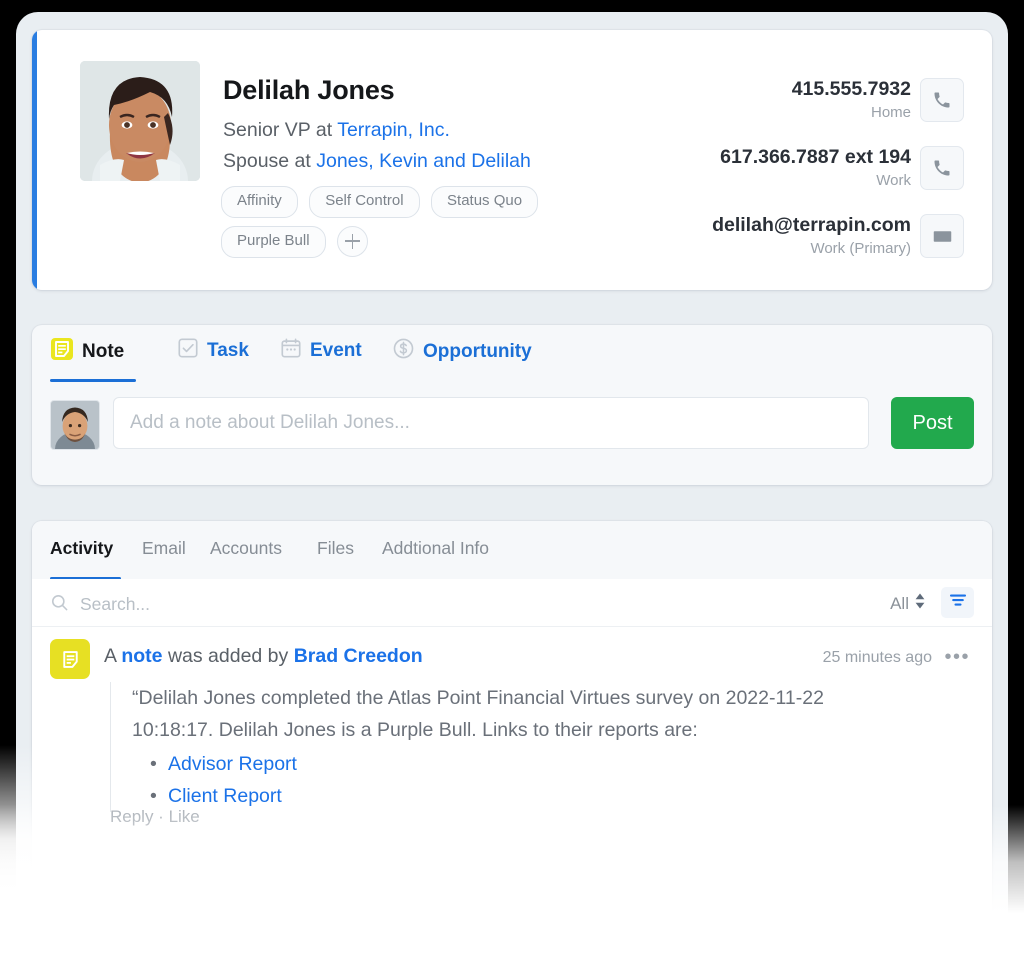  I want to click on feed-headline-prefix: A, so click(113, 656).